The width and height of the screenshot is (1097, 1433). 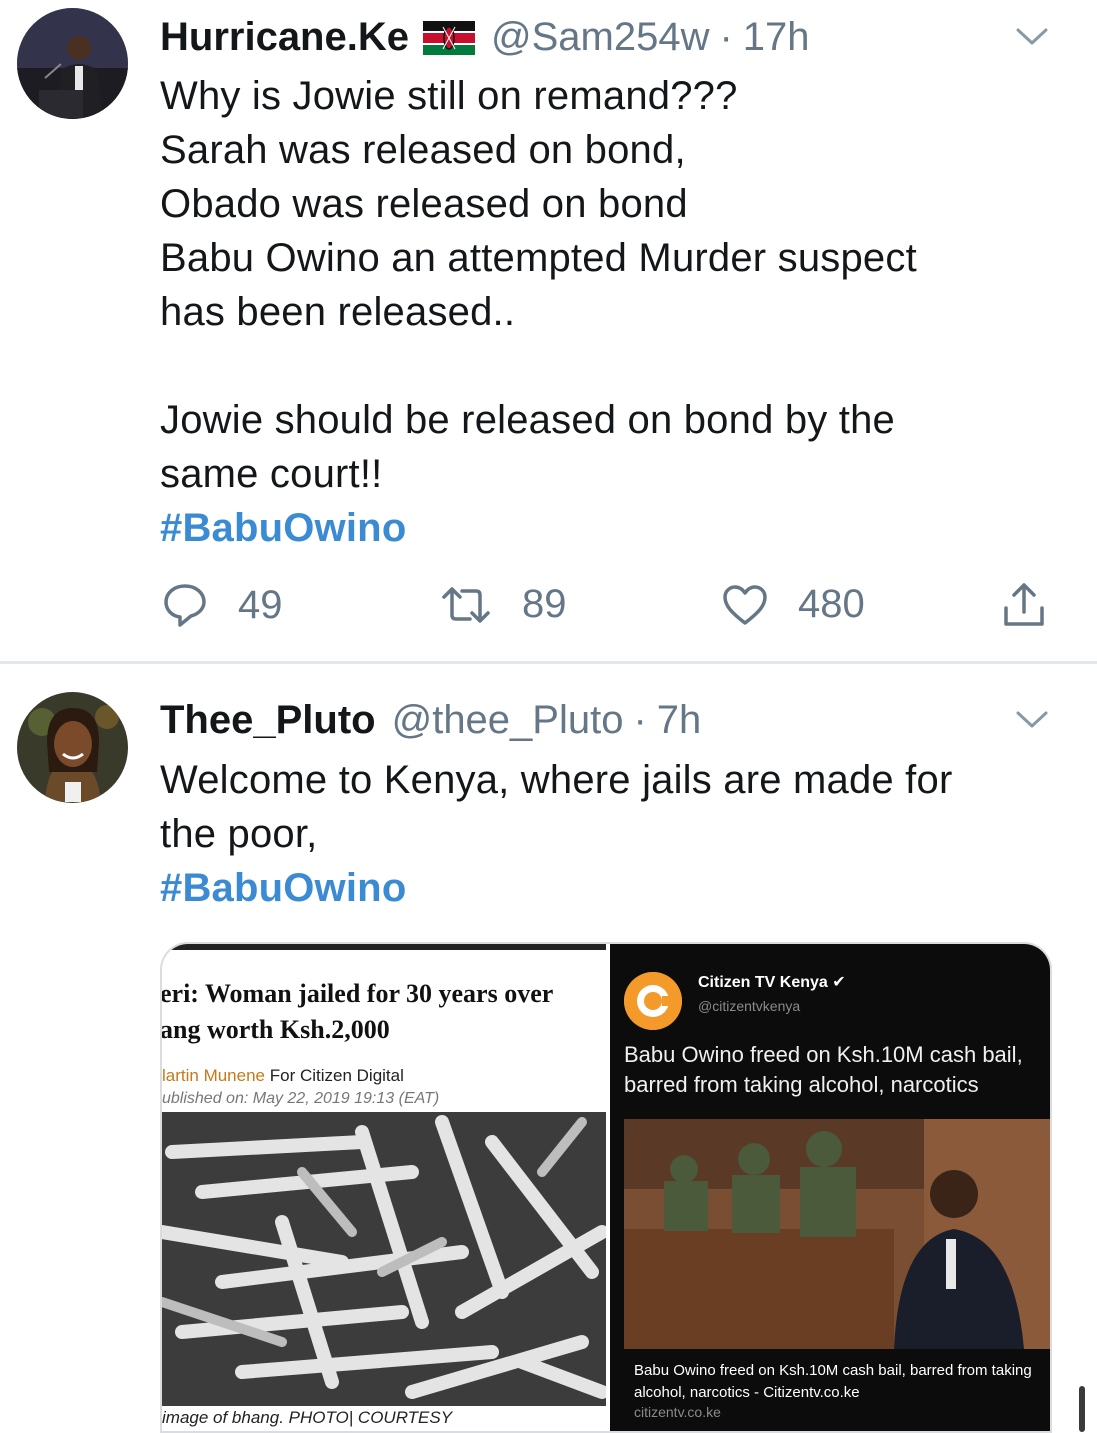 What do you see at coordinates (271, 474) in the screenshot?
I see `tweet-text-line: same court!!` at bounding box center [271, 474].